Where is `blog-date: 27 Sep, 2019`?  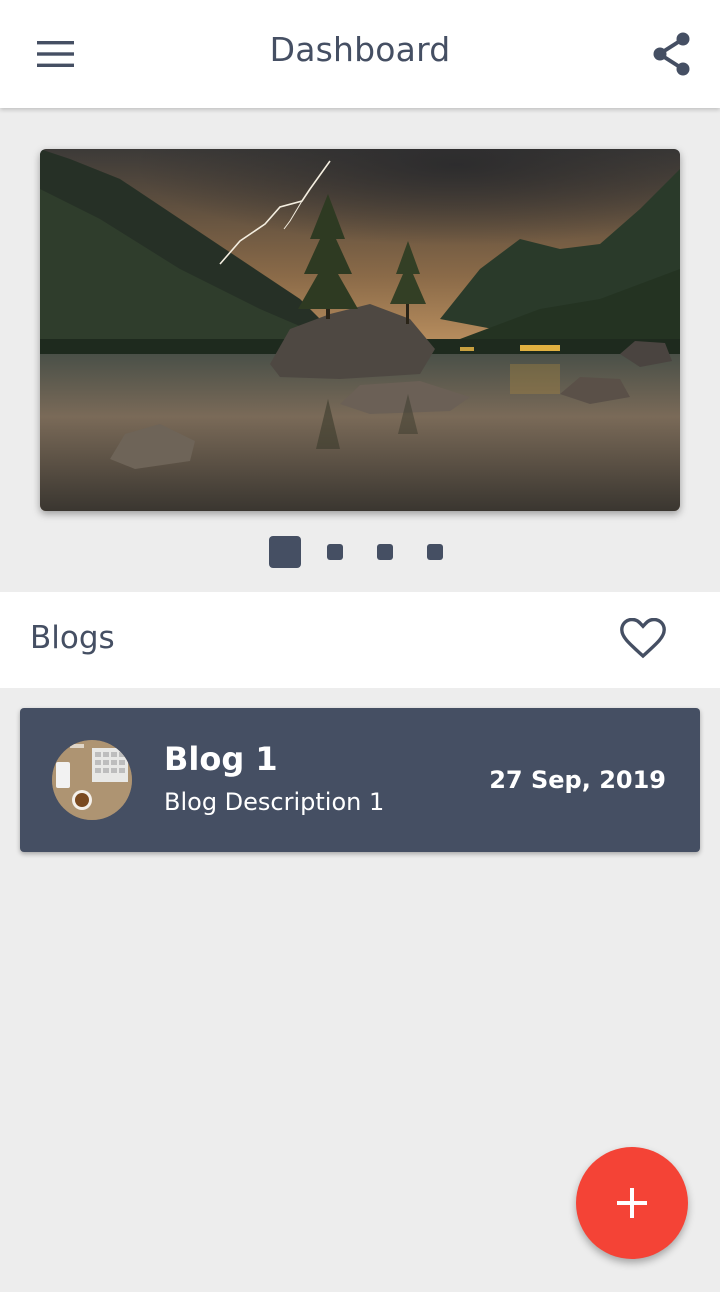 blog-date: 27 Sep, 2019 is located at coordinates (577, 780).